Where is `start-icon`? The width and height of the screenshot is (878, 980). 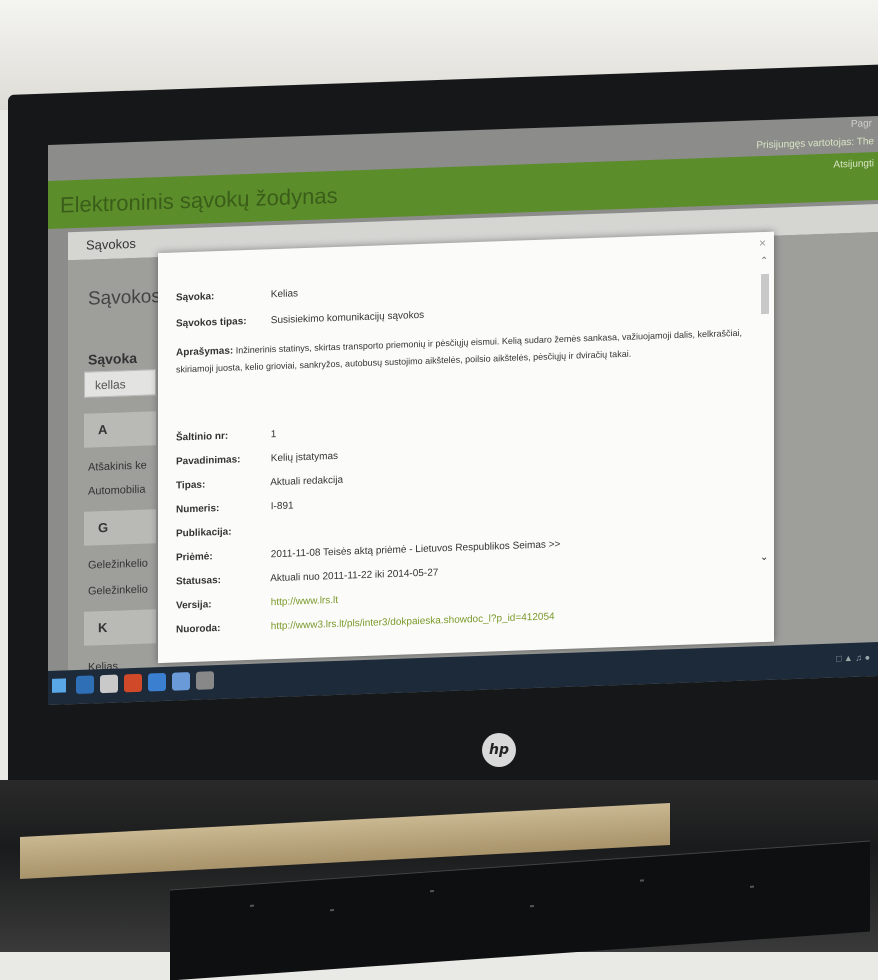 start-icon is located at coordinates (59, 685).